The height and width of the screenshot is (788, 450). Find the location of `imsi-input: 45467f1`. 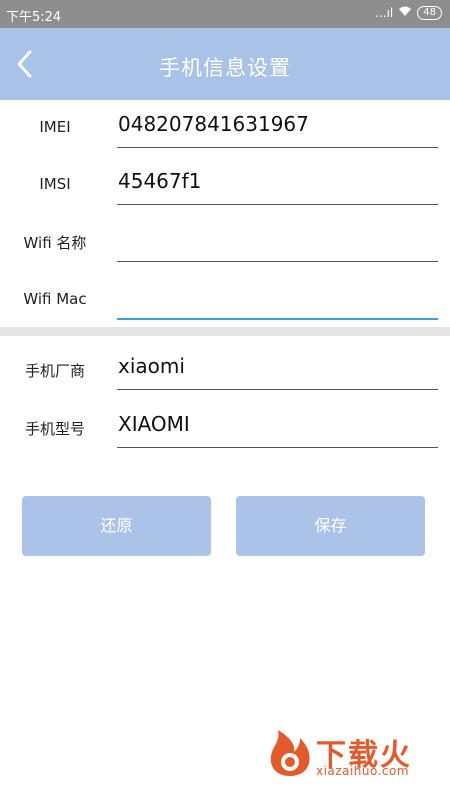

imsi-input: 45467f1 is located at coordinates (159, 181).